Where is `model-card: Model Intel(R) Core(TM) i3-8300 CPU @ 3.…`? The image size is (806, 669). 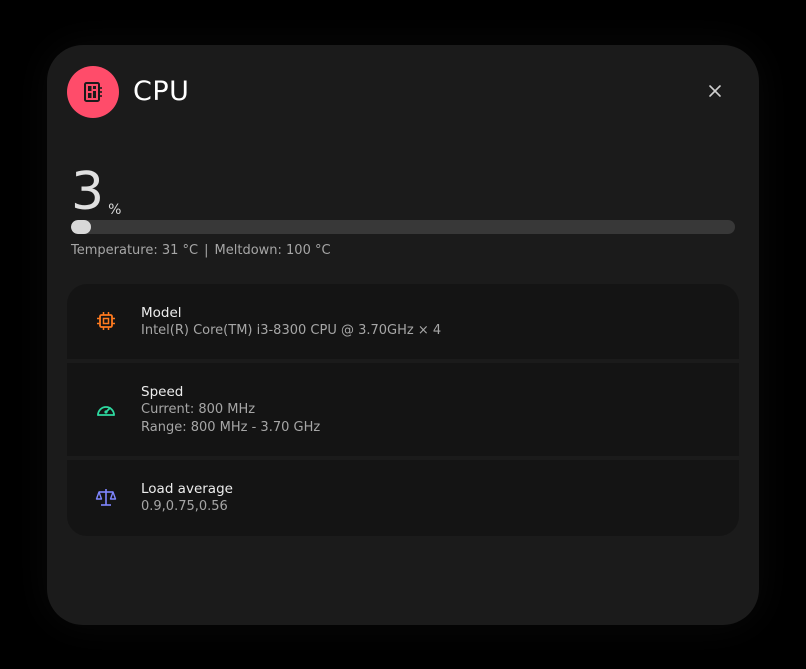 model-card: Model Intel(R) Core(TM) i3-8300 CPU @ 3.… is located at coordinates (403, 321).